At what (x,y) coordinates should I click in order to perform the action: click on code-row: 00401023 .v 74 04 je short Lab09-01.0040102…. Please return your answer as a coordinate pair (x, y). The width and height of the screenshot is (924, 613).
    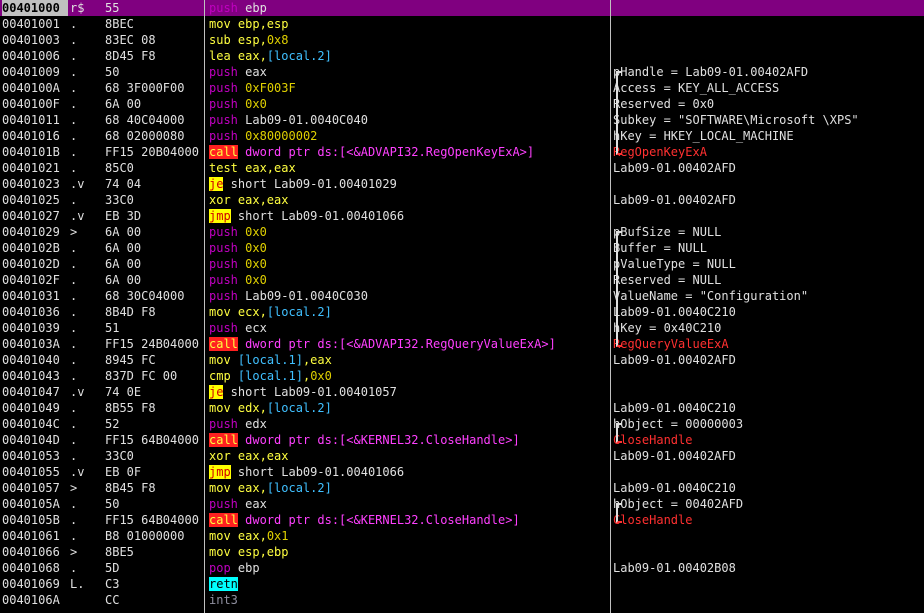
    Looking at the image, I should click on (462, 184).